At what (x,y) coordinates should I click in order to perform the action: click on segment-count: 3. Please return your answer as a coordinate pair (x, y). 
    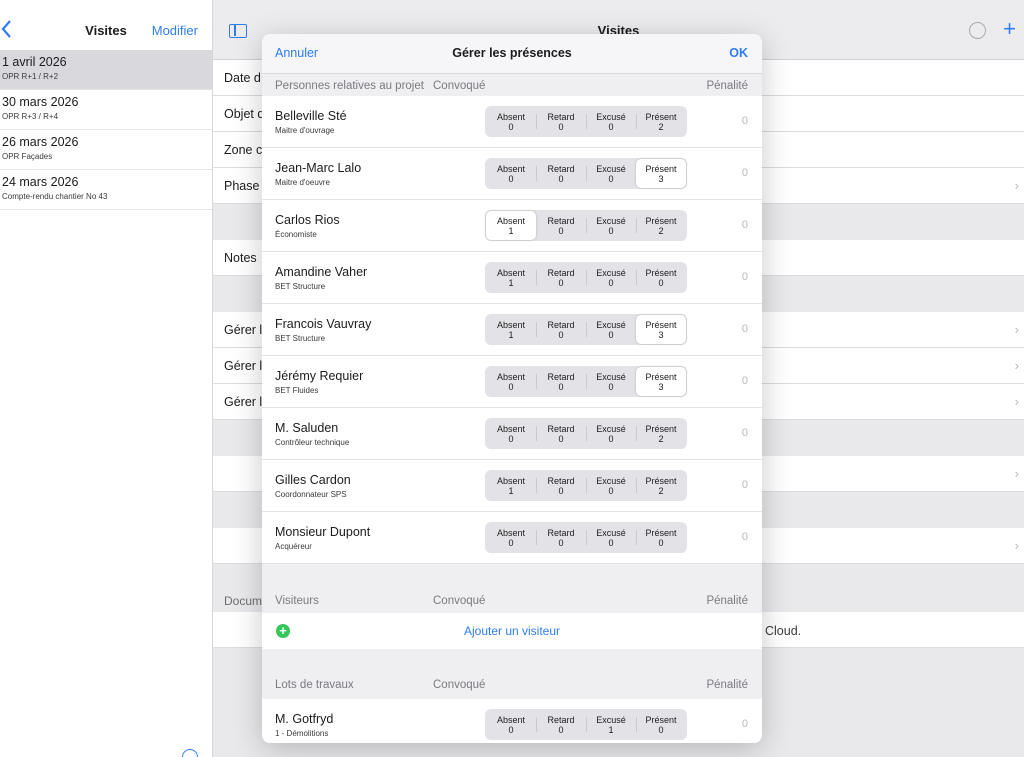
    Looking at the image, I should click on (661, 387).